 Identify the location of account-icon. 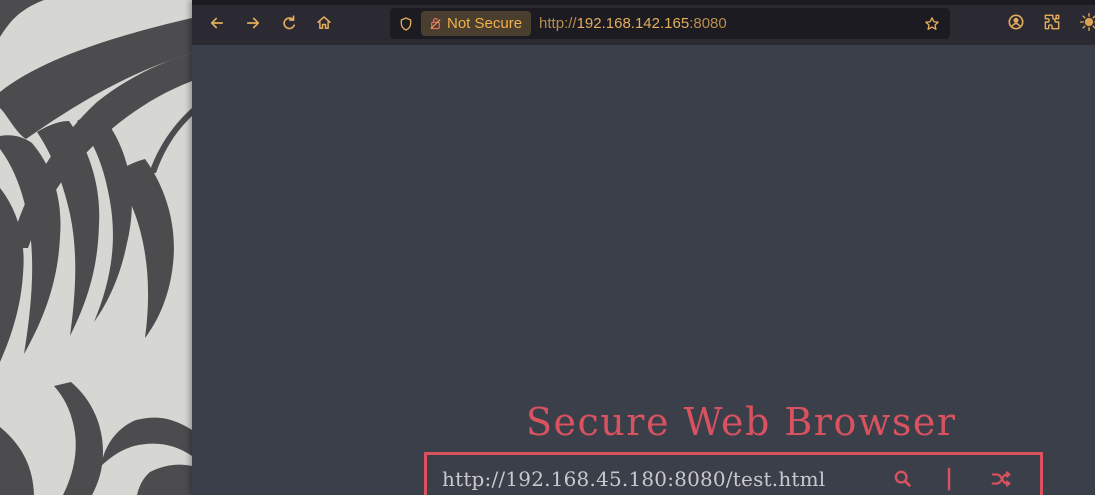
(1016, 22).